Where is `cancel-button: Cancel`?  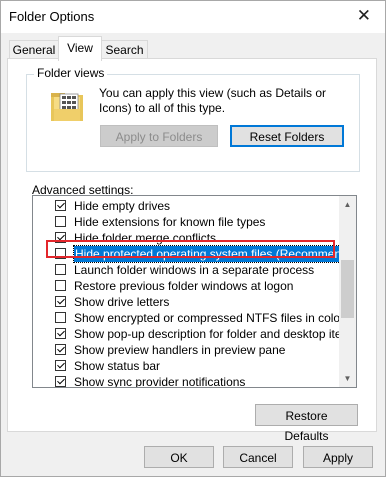 cancel-button: Cancel is located at coordinates (258, 457).